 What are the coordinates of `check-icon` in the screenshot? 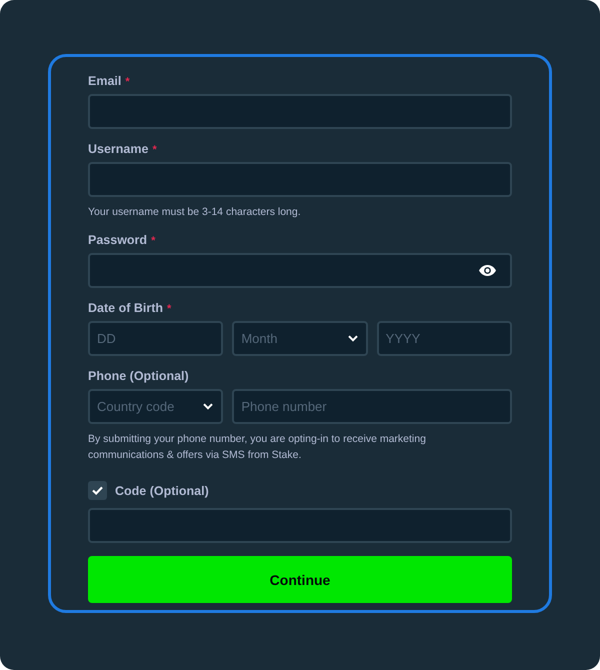 It's located at (97, 490).